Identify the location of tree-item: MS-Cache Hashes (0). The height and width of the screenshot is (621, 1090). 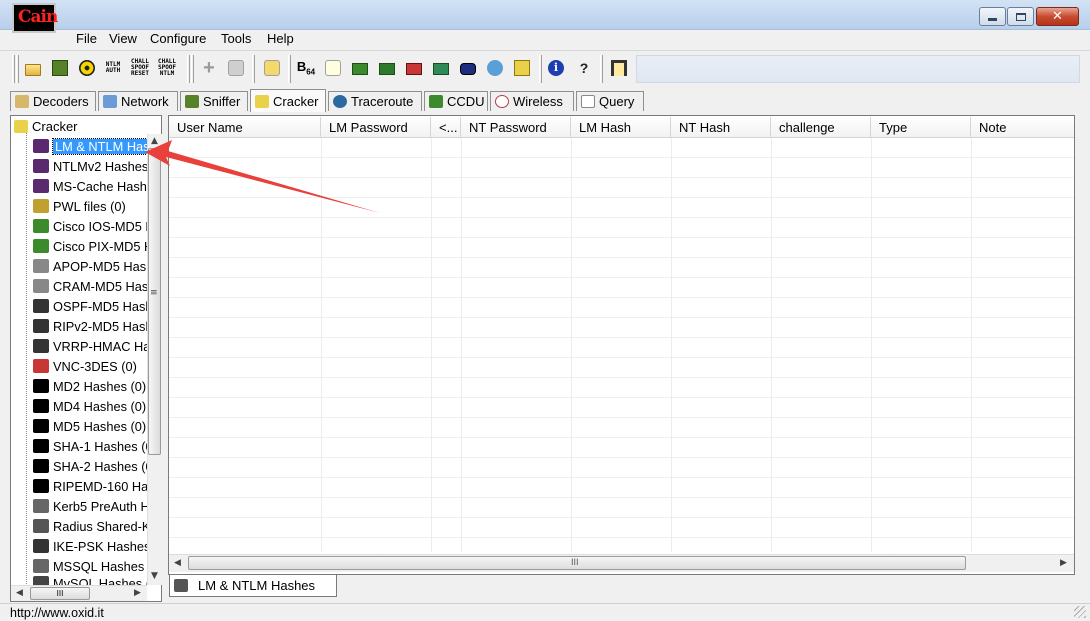
(90, 186).